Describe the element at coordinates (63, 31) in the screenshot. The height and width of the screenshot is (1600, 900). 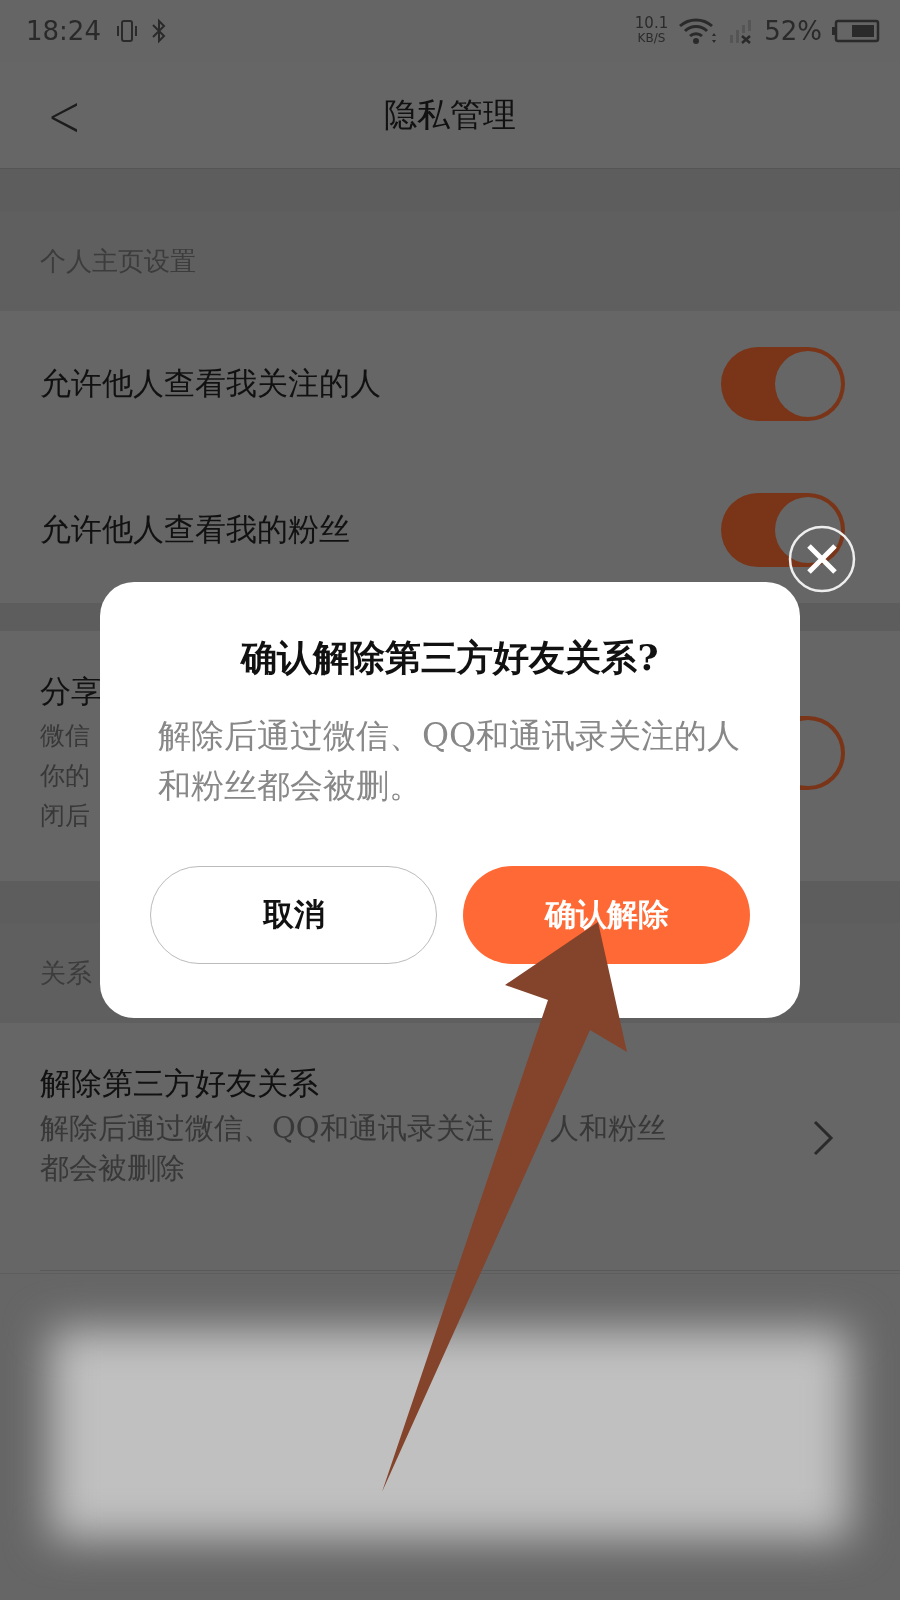
I see `status-time: 18:24` at that location.